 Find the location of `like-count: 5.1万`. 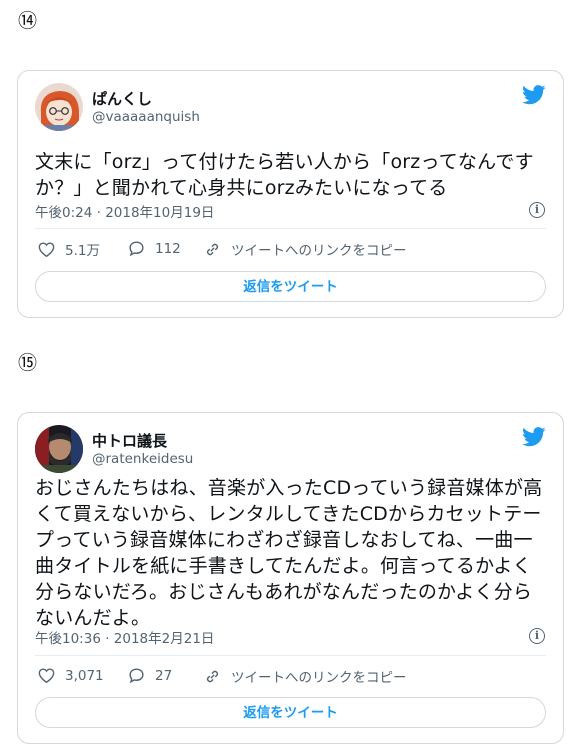

like-count: 5.1万 is located at coordinates (82, 251).